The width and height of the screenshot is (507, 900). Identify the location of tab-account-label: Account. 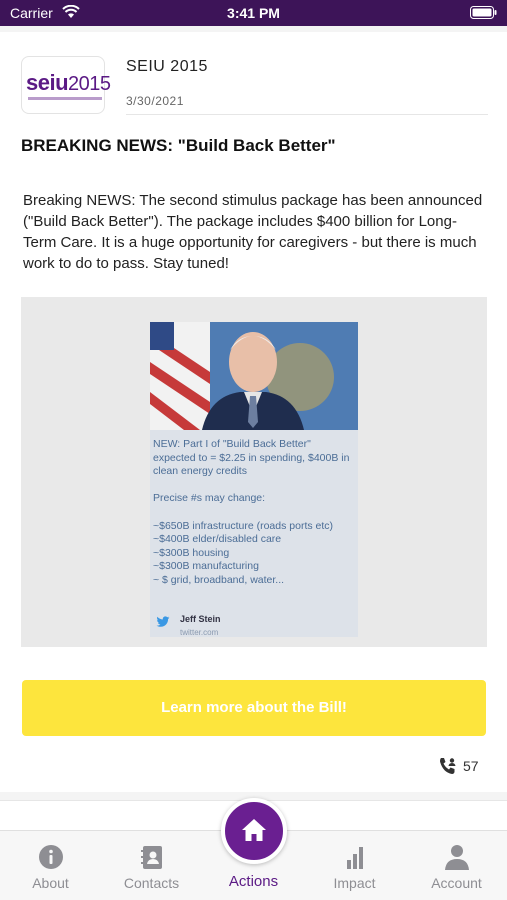
(456, 883).